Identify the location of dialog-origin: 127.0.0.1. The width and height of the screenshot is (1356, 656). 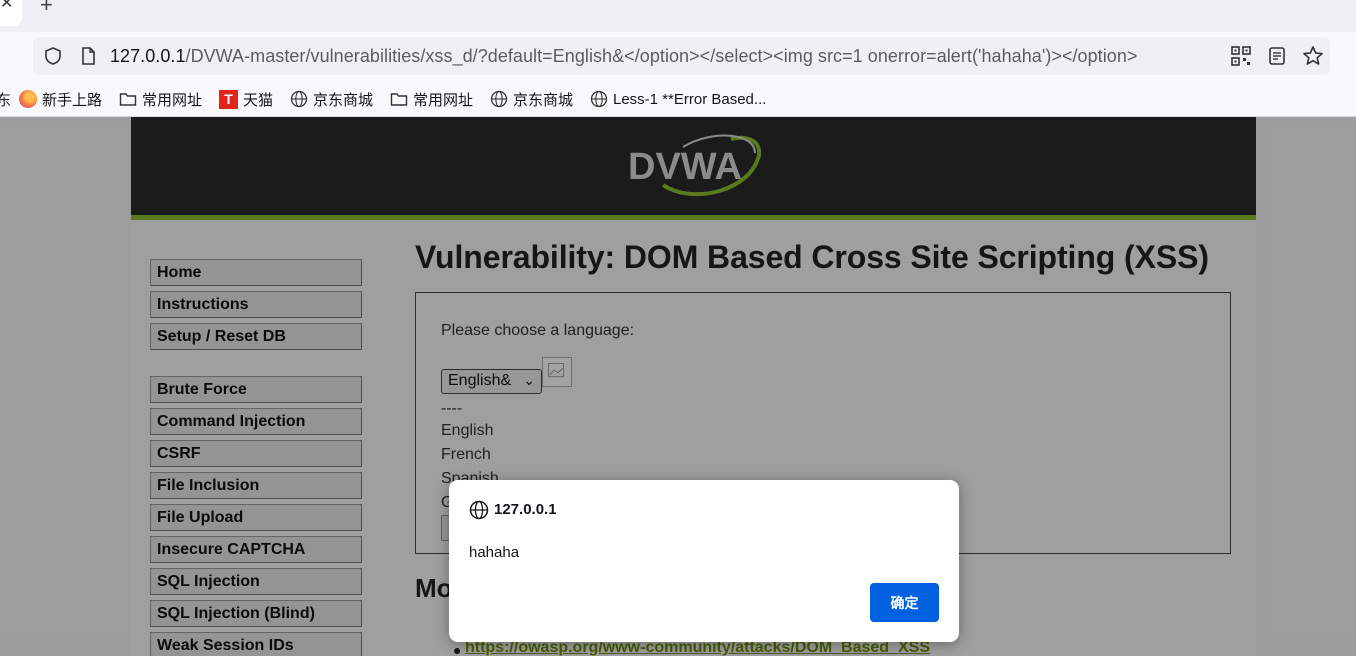
(525, 509).